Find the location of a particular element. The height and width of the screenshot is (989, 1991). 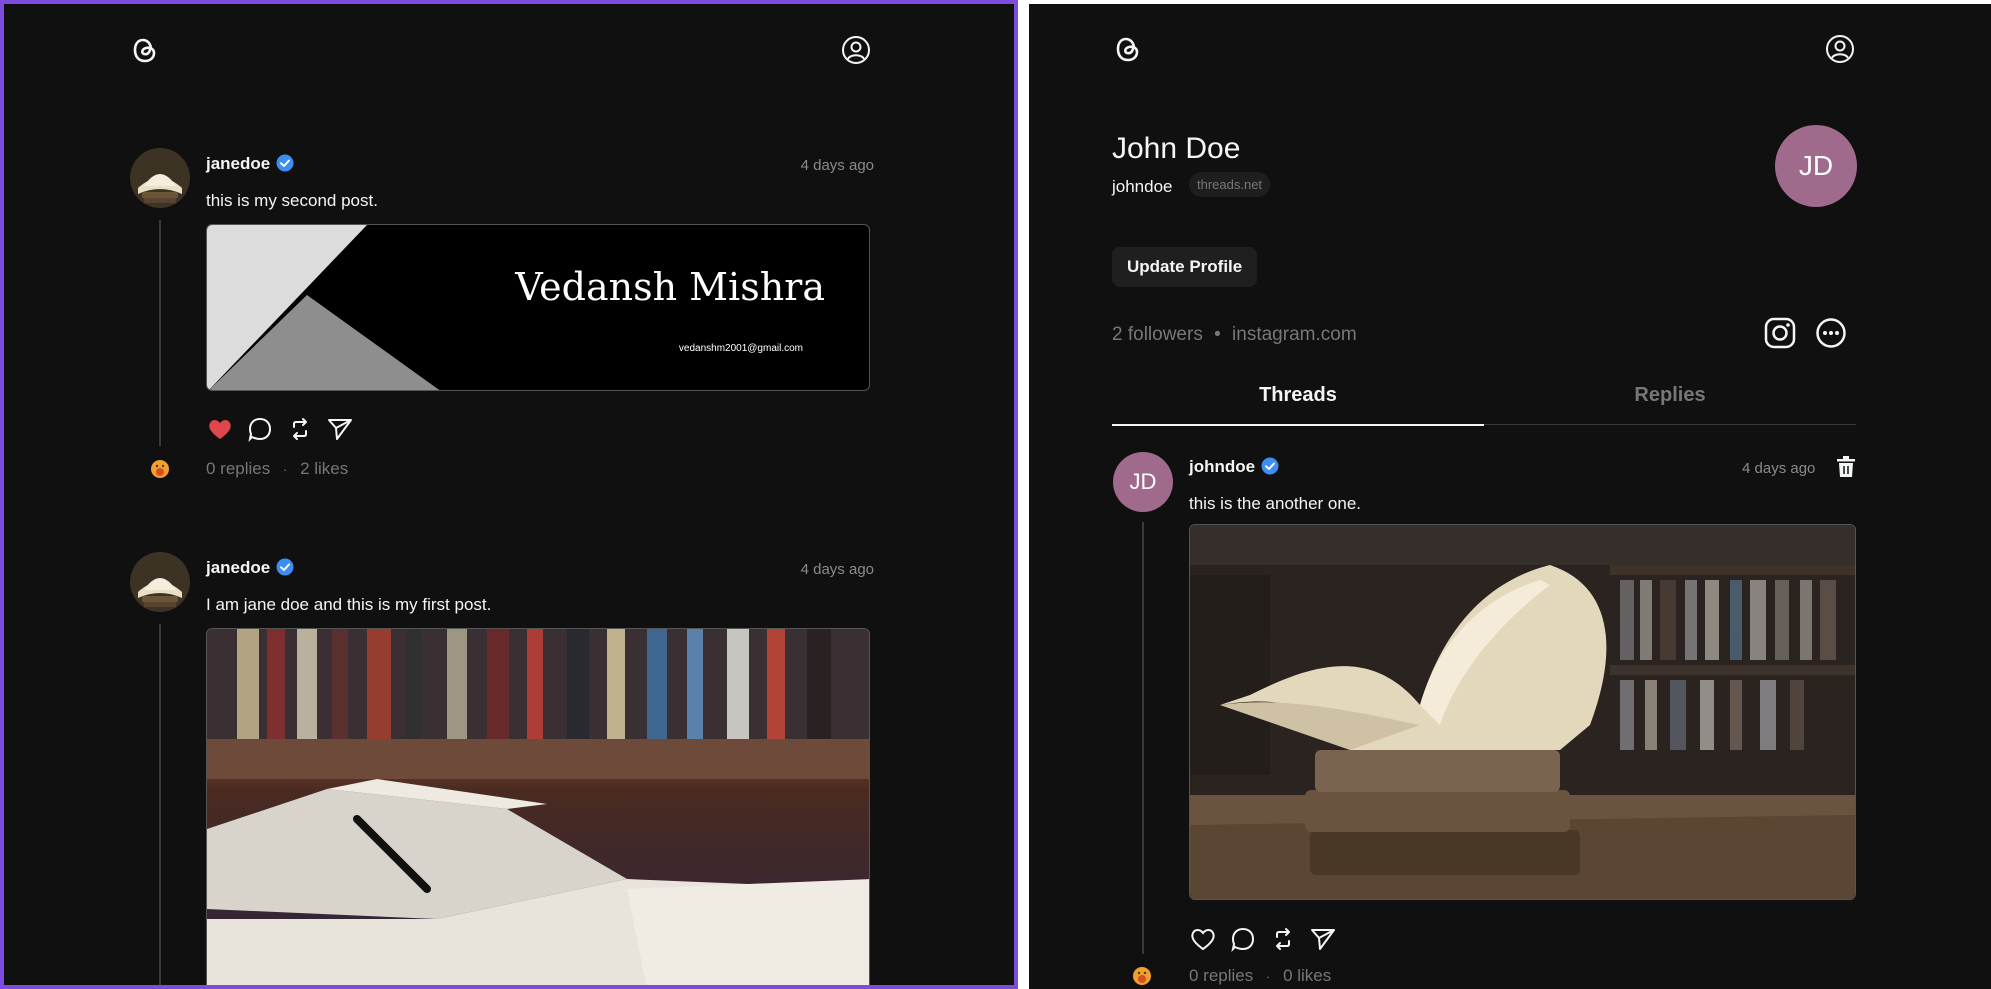

like-count: 0 likes is located at coordinates (1307, 975).